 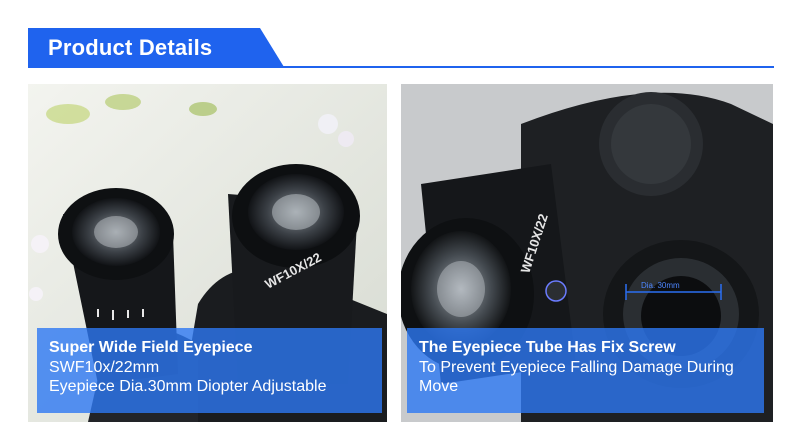 I want to click on diameter-label: Dia. 30mm, so click(x=660, y=285).